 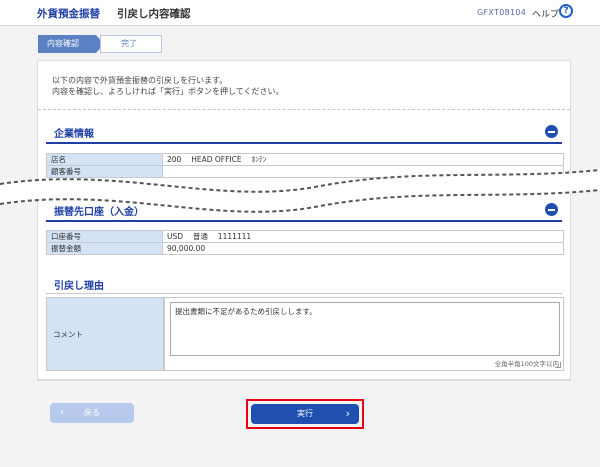 I want to click on transfer-amount-label: 振替金額, so click(x=104, y=248).